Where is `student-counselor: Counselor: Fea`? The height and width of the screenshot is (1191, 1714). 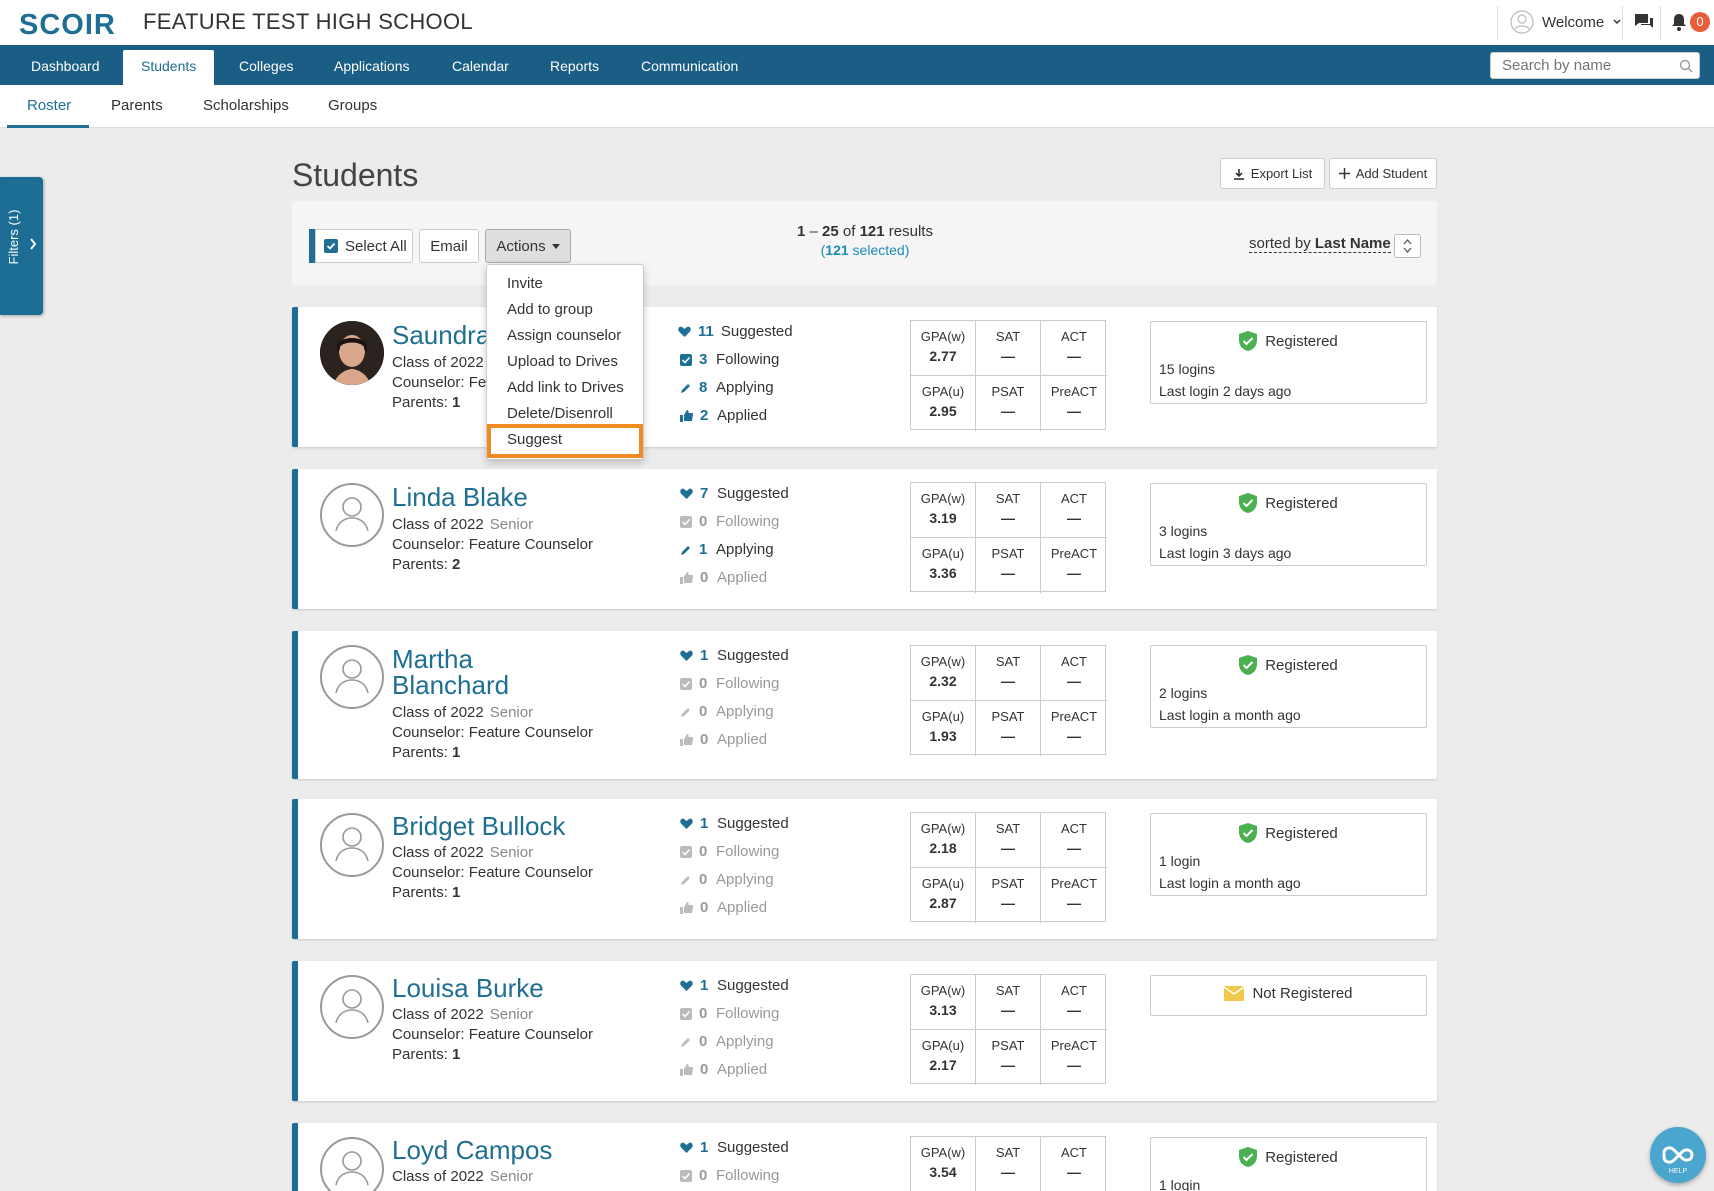
student-counselor: Counselor: Fea is located at coordinates (443, 382).